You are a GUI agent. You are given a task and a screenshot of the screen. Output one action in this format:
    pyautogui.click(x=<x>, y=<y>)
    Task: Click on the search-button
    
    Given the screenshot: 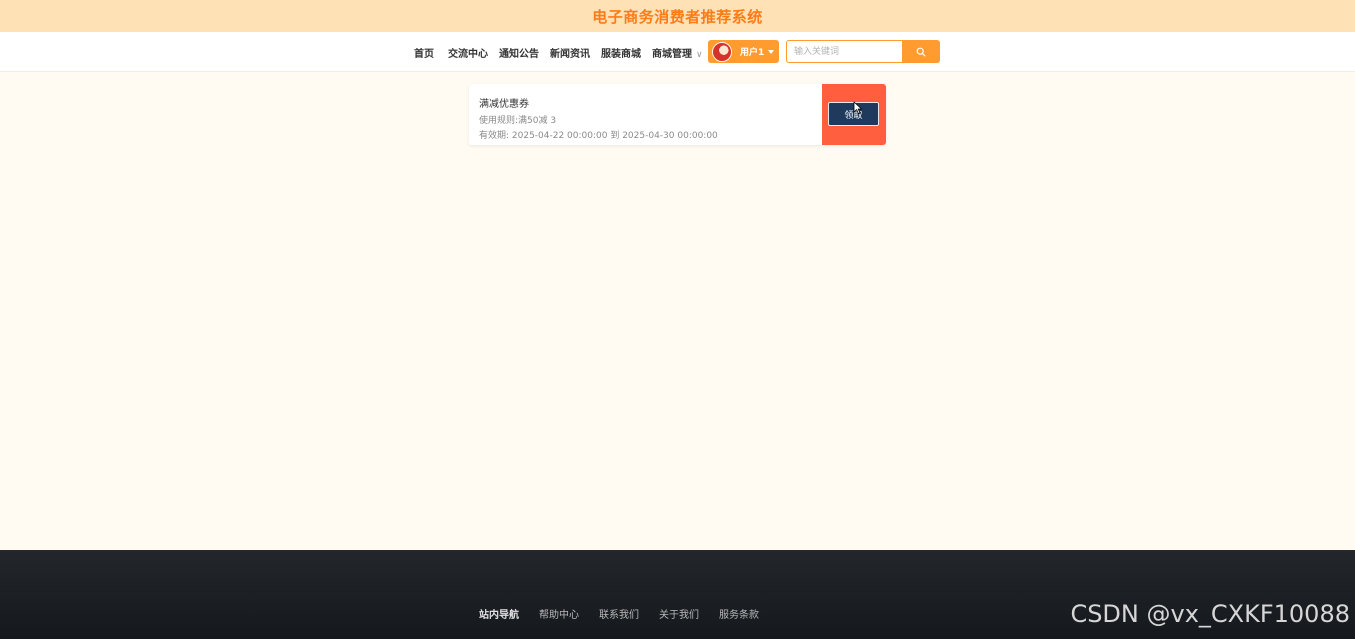 What is the action you would take?
    pyautogui.click(x=921, y=51)
    